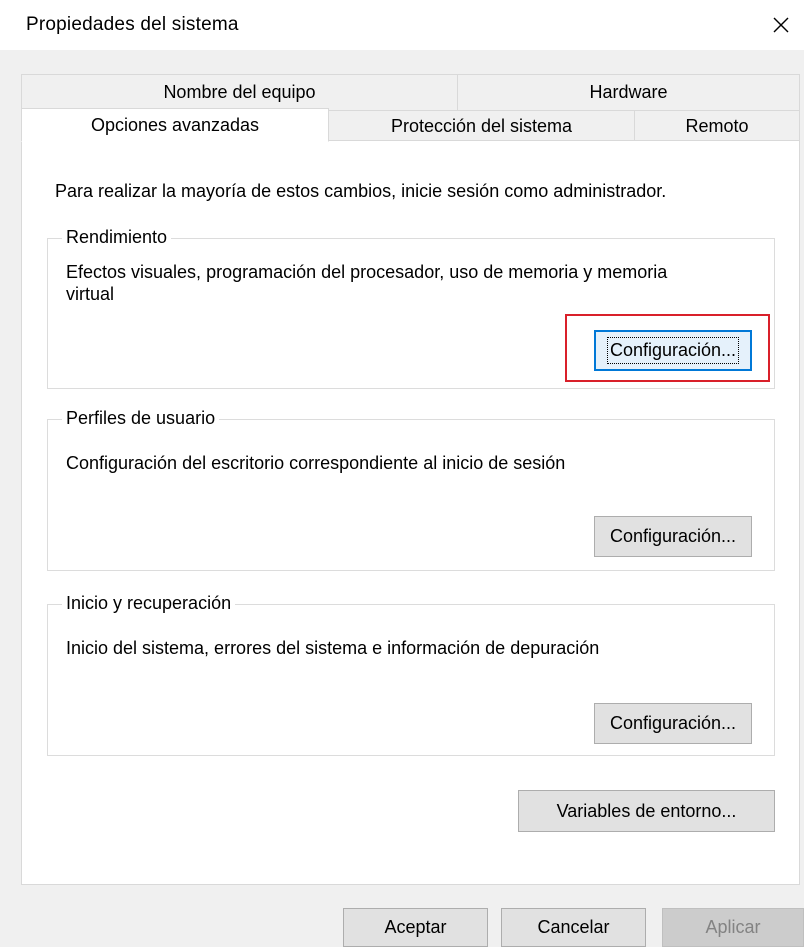  I want to click on button-label: Aceptar, so click(415, 927).